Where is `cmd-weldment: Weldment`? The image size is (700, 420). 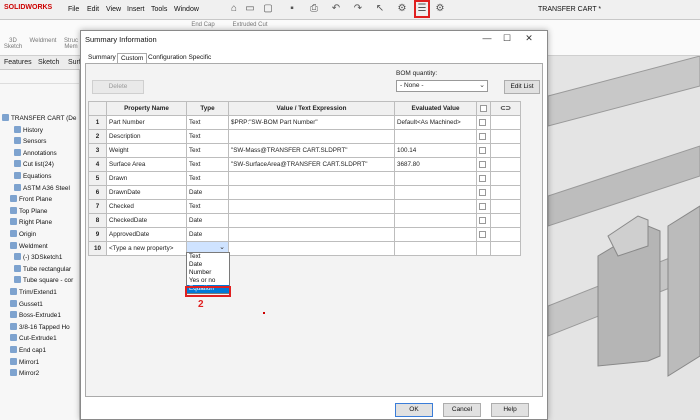 cmd-weldment: Weldment is located at coordinates (43, 41).